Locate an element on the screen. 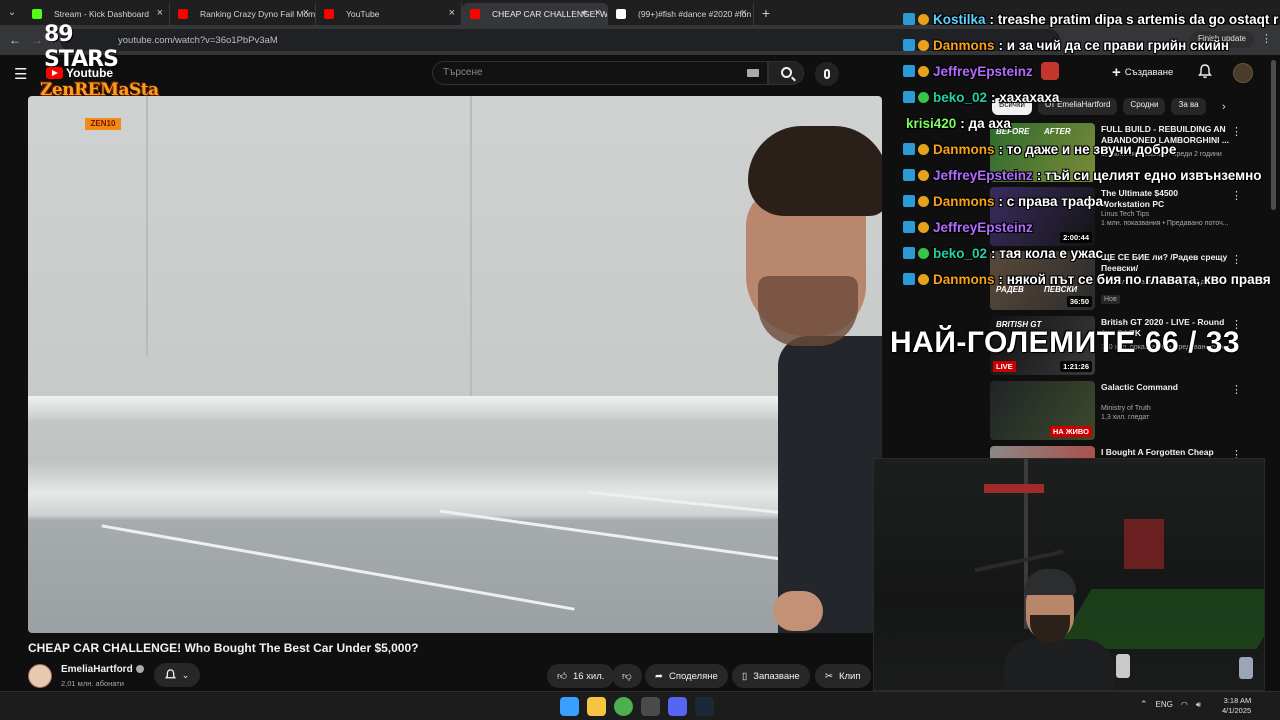  chat-message: Danmons: с права трафа is located at coordinates (1003, 201).